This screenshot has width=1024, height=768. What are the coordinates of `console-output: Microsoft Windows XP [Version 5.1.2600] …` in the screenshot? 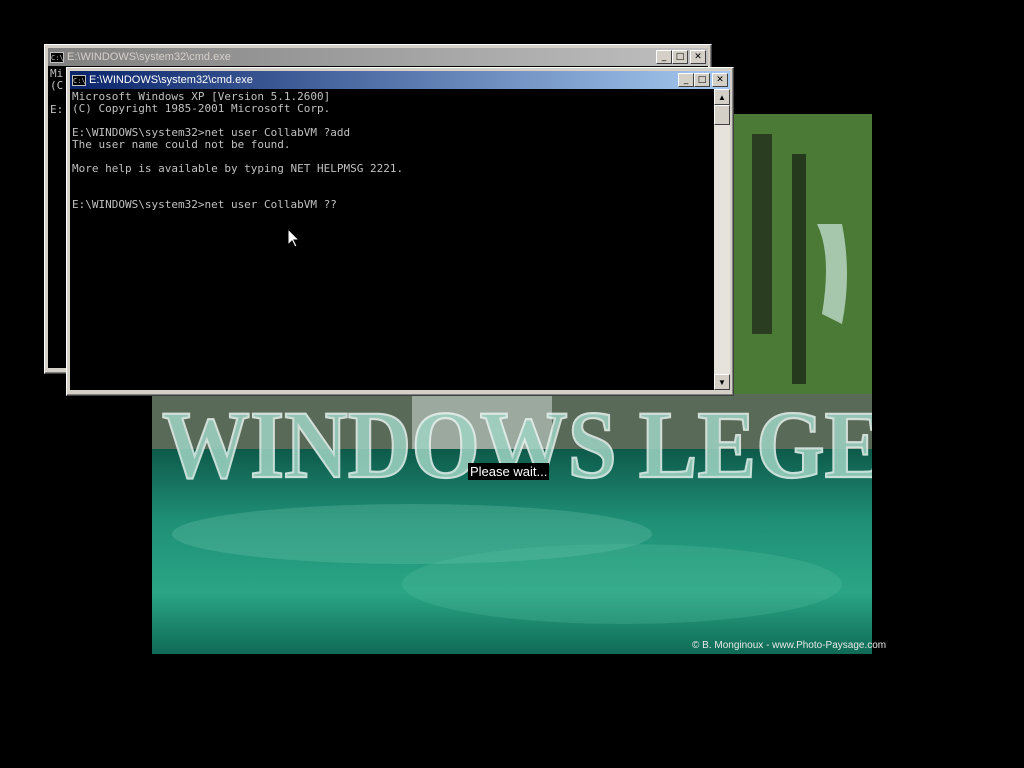 It's located at (238, 150).